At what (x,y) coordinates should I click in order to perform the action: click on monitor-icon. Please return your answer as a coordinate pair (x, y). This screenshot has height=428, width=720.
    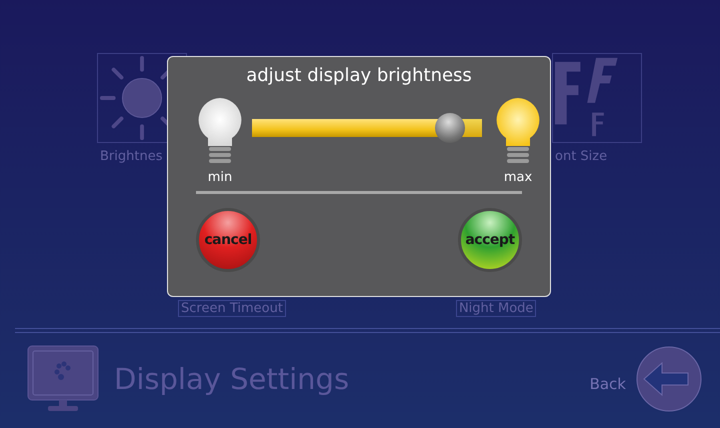
    Looking at the image, I should click on (63, 379).